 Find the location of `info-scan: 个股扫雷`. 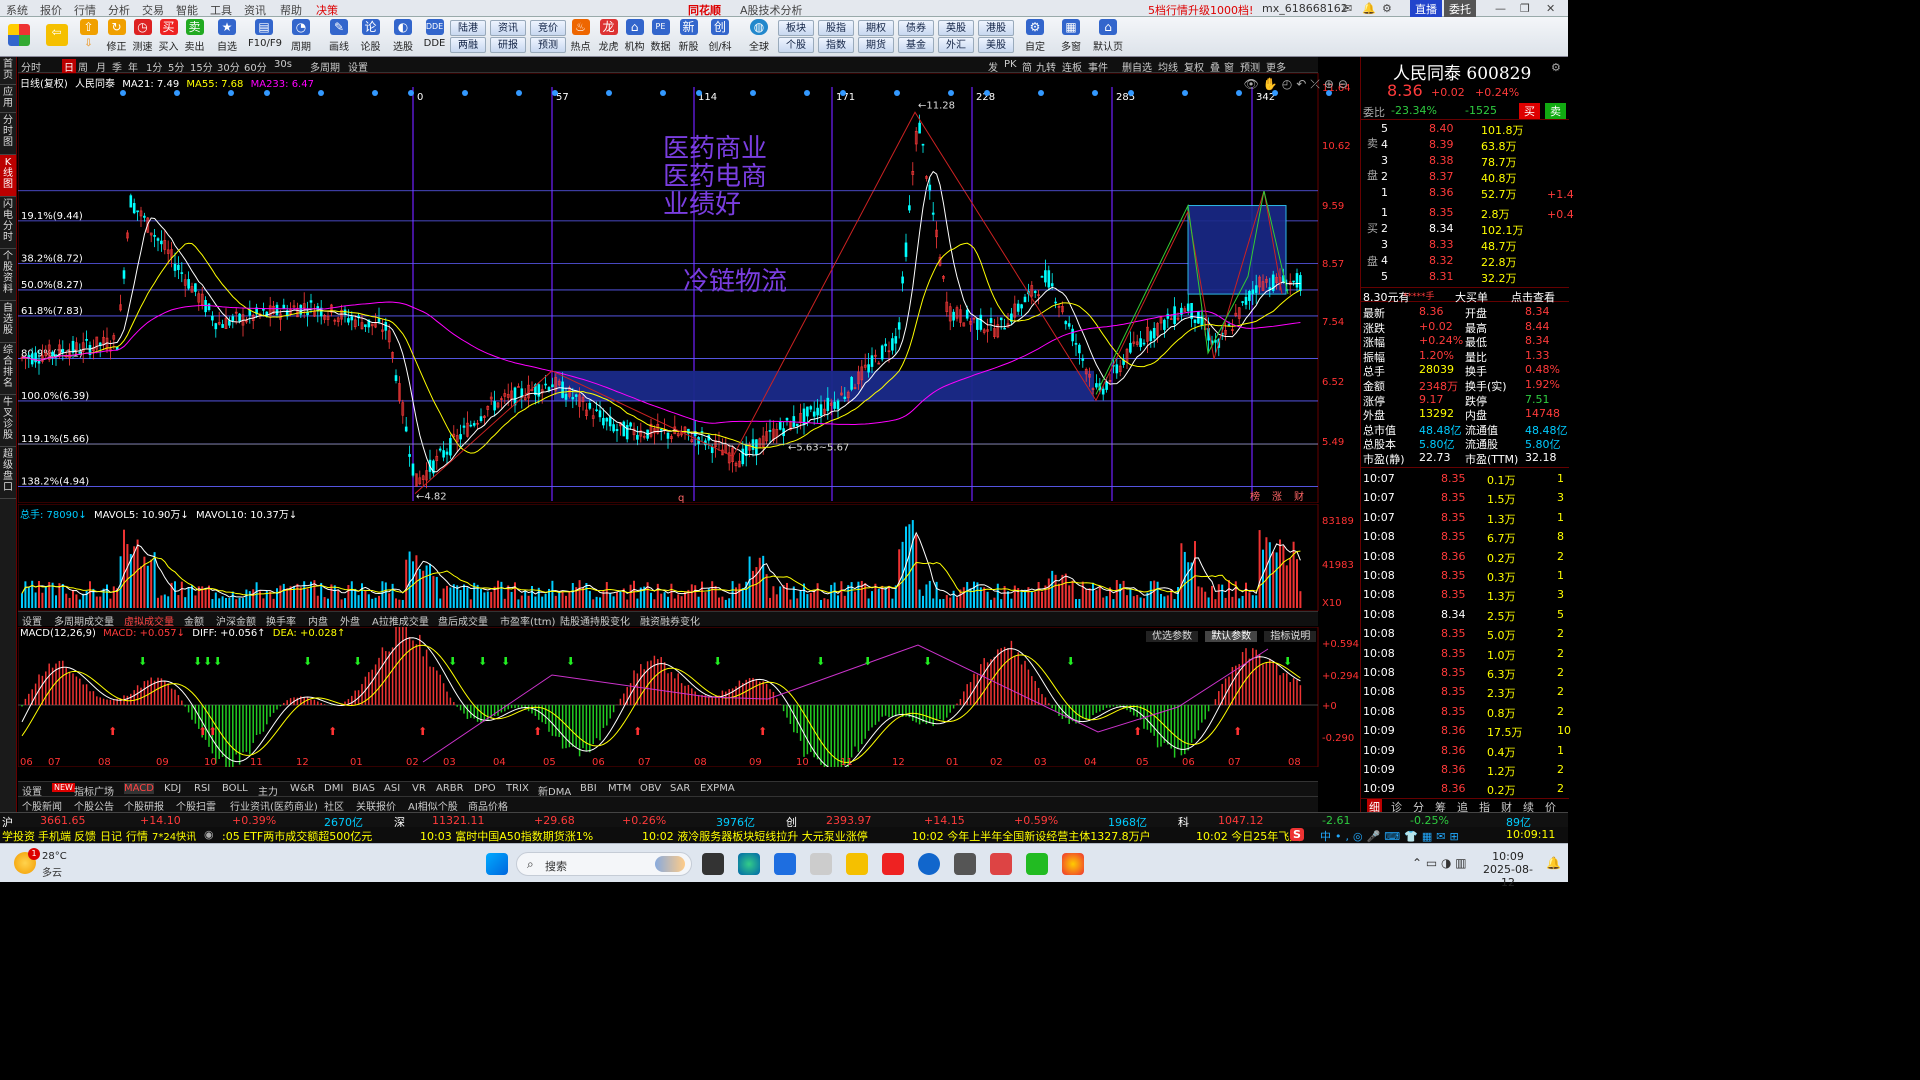

info-scan: 个股扫雷 is located at coordinates (196, 805).